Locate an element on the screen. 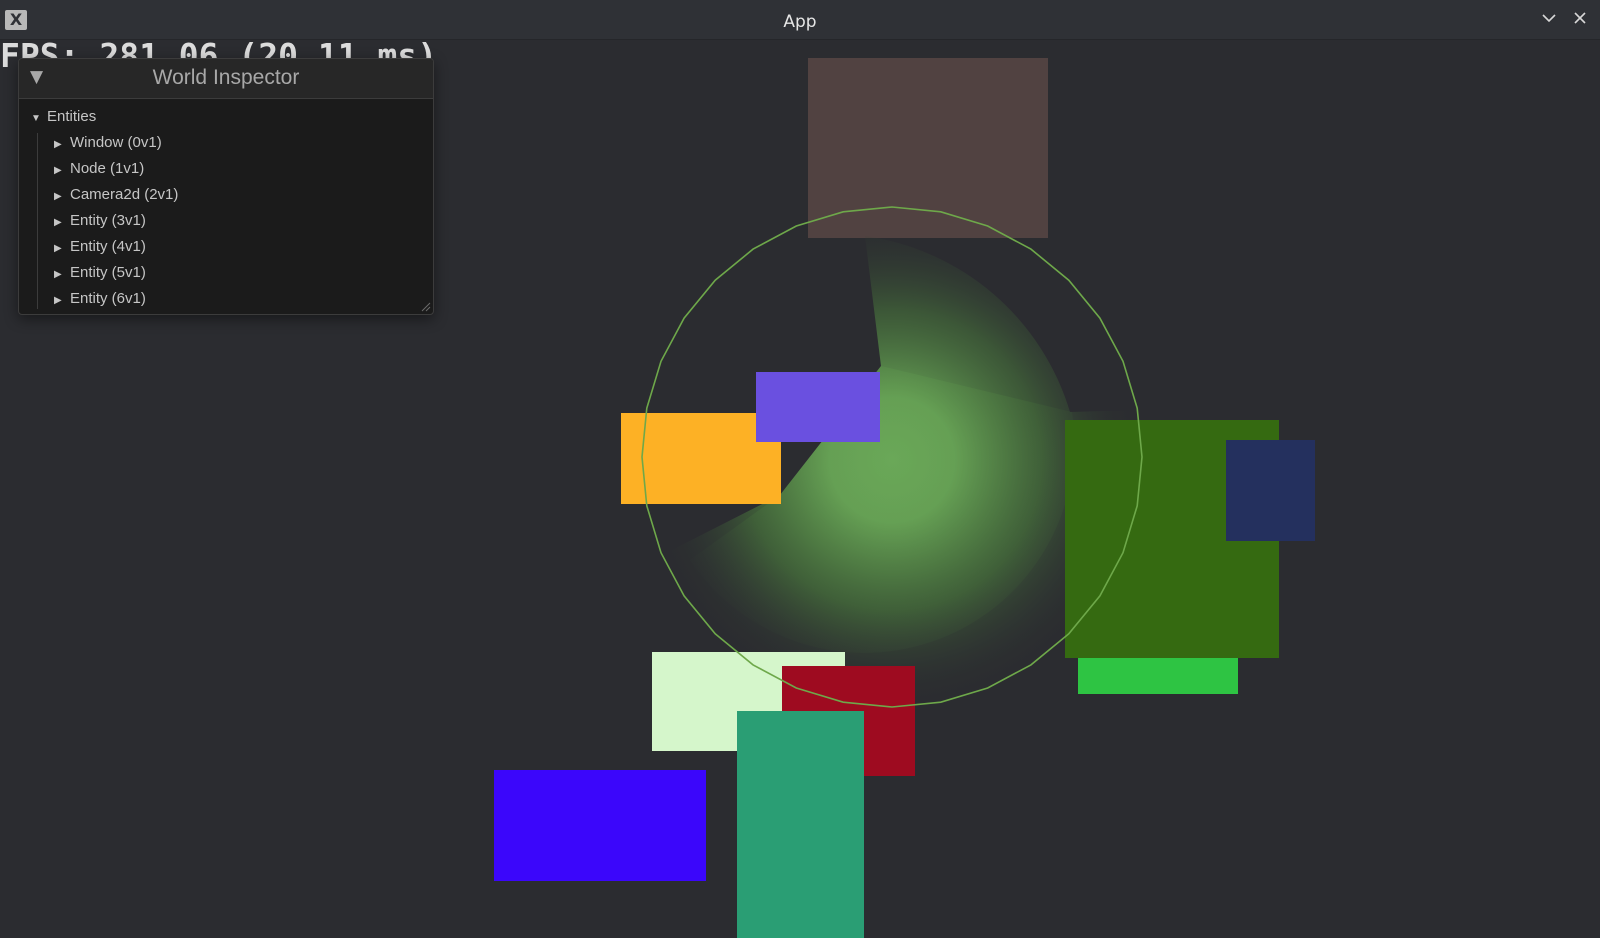 The image size is (1600, 938). tree-item-entity-6: ▶ Entity (6v1) is located at coordinates (100, 298).